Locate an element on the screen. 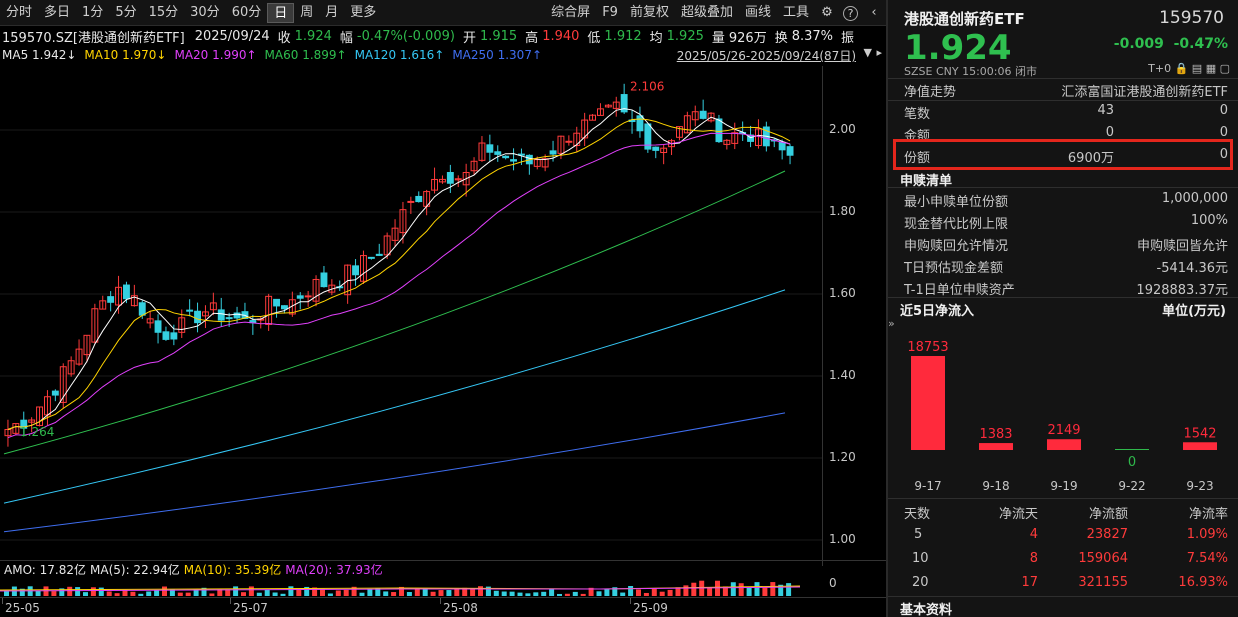 This screenshot has width=1238, height=617. col-days: 天数 is located at coordinates (917, 512).